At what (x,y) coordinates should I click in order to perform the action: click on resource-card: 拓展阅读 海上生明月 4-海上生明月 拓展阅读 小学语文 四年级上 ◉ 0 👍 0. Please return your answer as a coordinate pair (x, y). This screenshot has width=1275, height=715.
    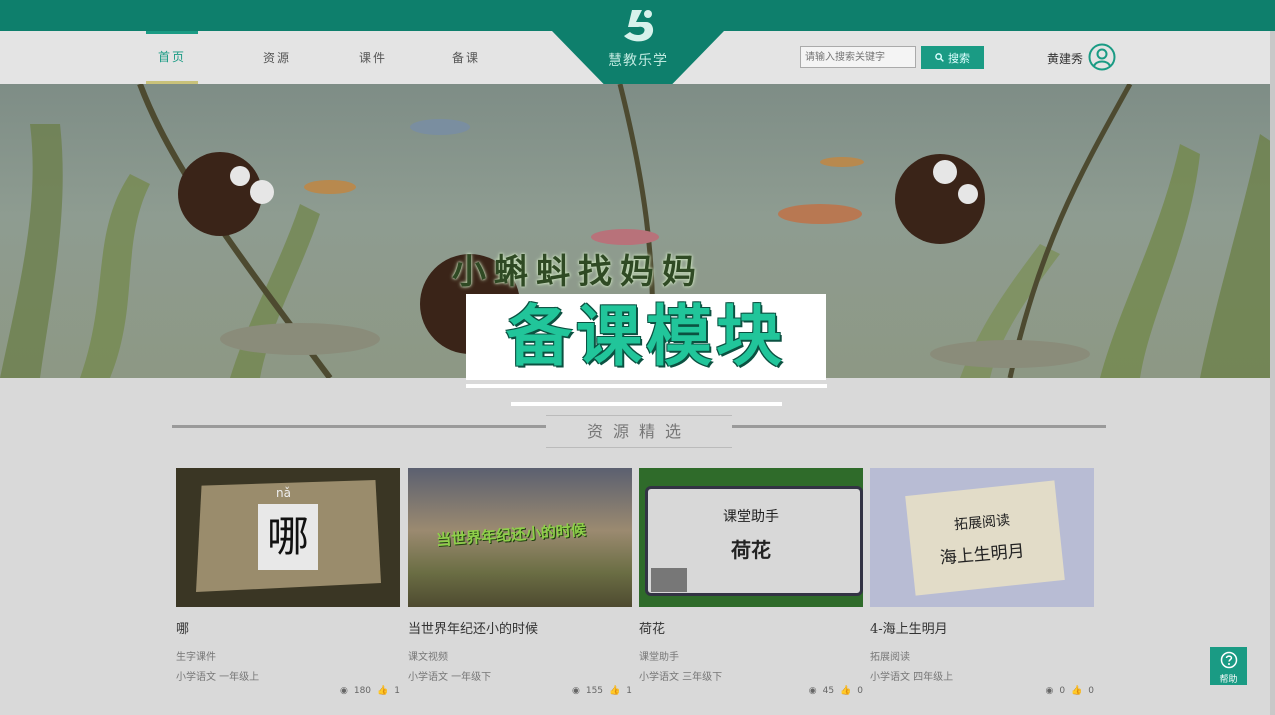
    Looking at the image, I should click on (982, 582).